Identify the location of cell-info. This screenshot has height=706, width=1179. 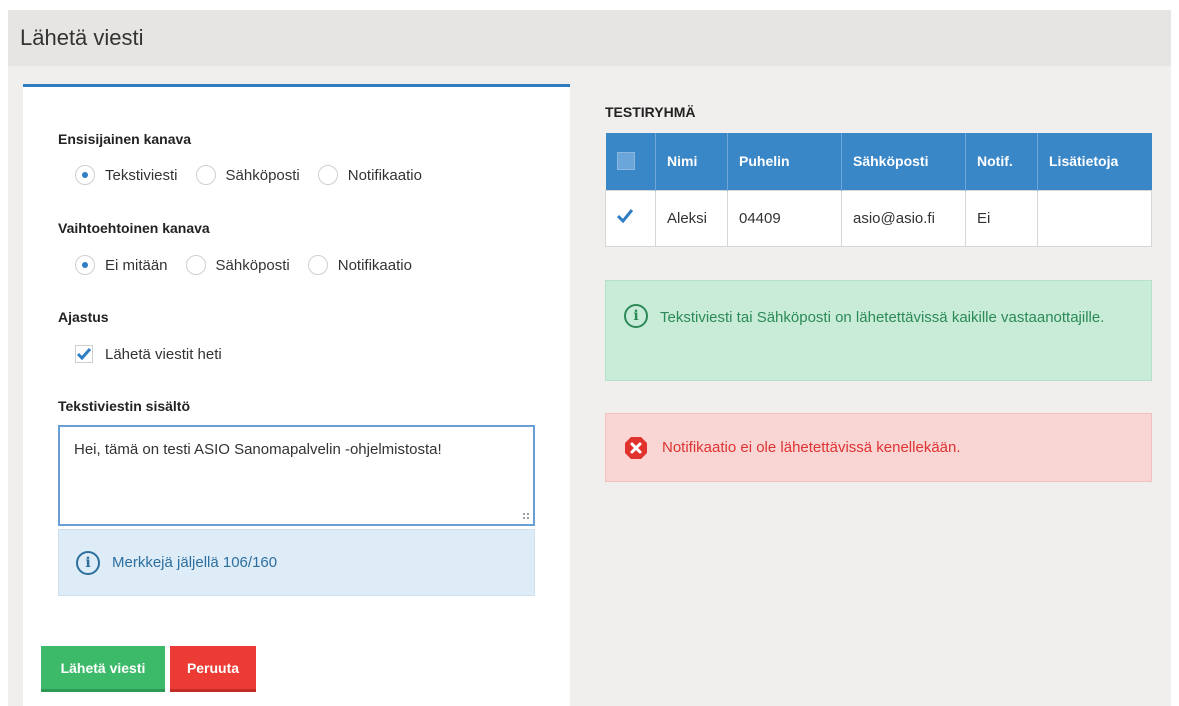
(1094, 218).